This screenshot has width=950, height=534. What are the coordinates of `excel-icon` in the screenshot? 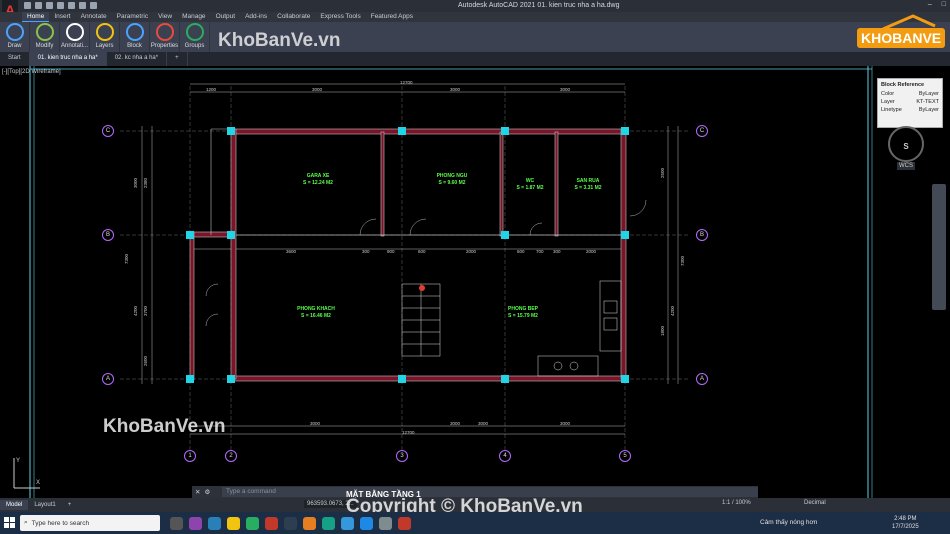 It's located at (252, 523).